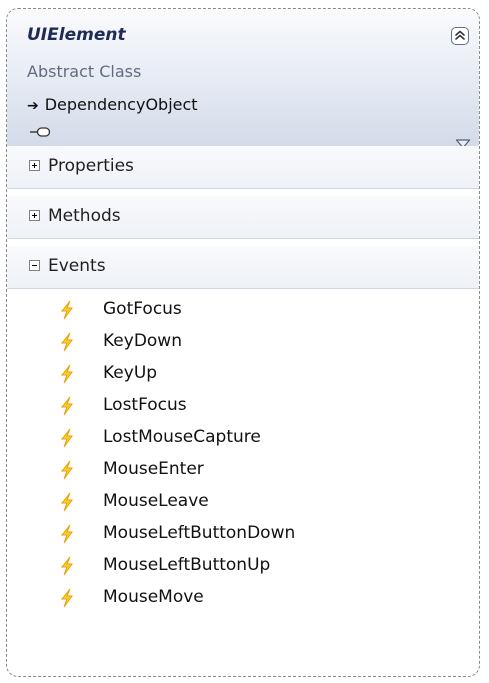  Describe the element at coordinates (243, 502) in the screenshot. I see `event-item: MouseLeave` at that location.